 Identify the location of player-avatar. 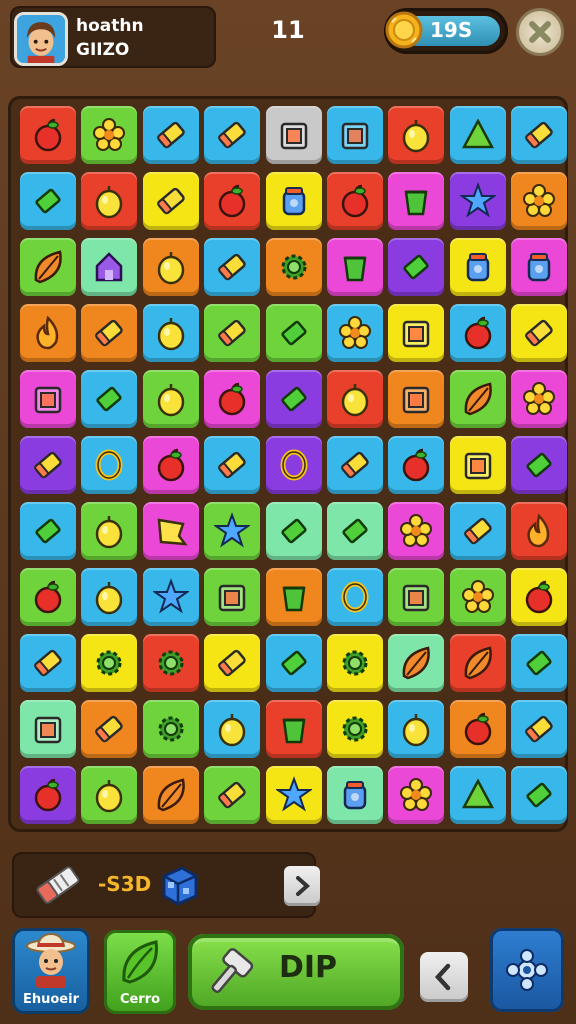
(41, 39).